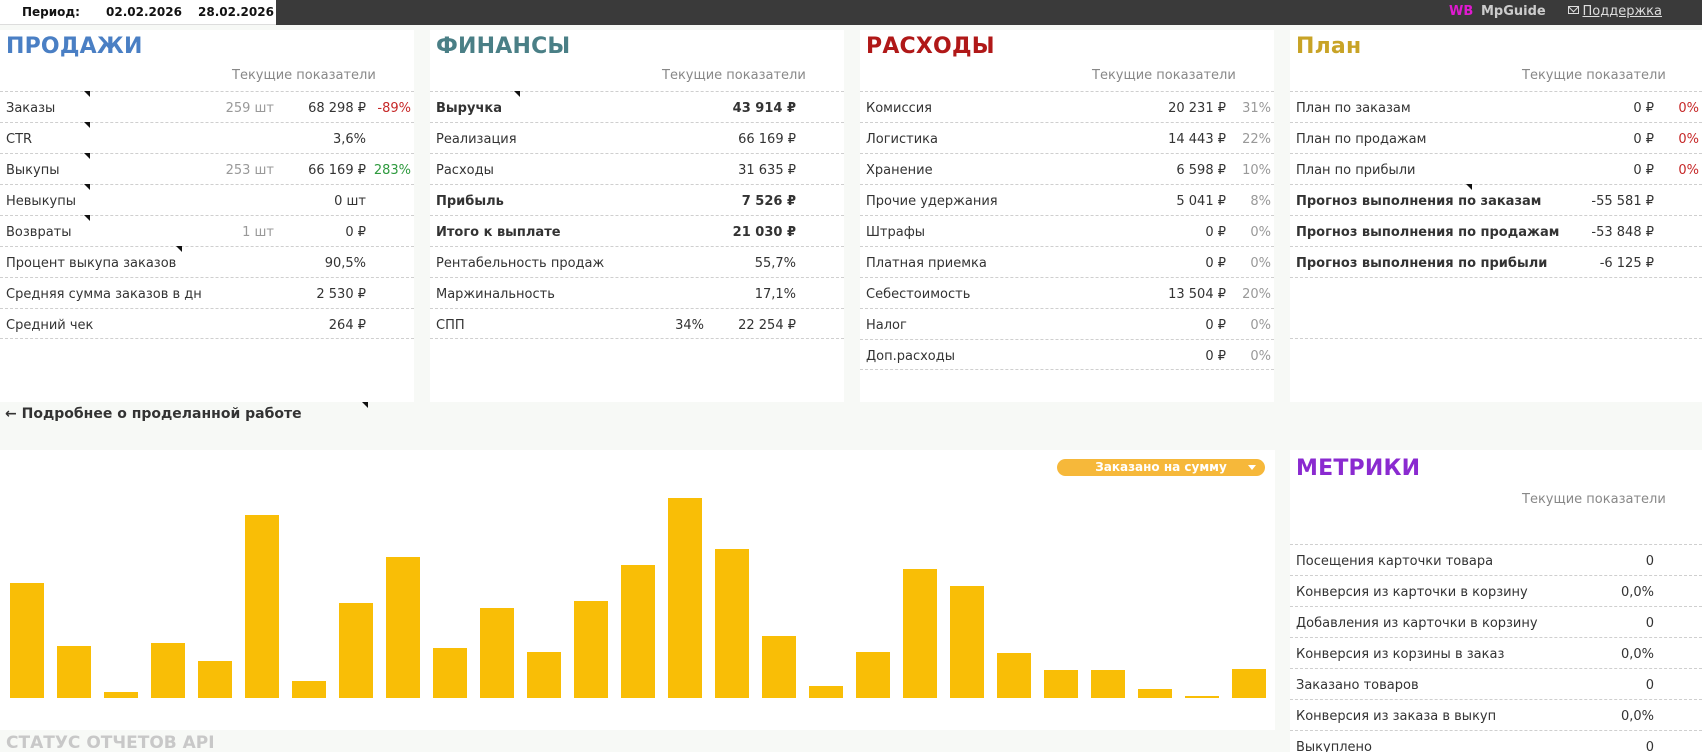  I want to click on period-selector: Период: 02.02.2026 28.02.2026, so click(138, 12).